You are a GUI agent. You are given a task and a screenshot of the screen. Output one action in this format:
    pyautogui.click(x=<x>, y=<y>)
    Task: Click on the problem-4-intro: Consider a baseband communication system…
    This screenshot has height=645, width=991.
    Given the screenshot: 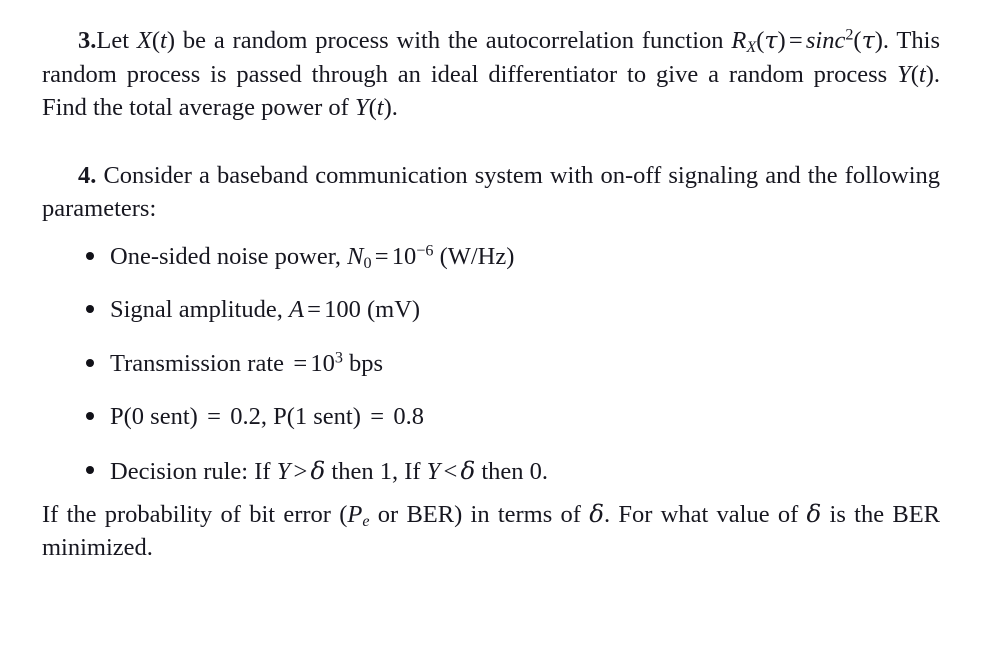 What is the action you would take?
    pyautogui.click(x=491, y=192)
    